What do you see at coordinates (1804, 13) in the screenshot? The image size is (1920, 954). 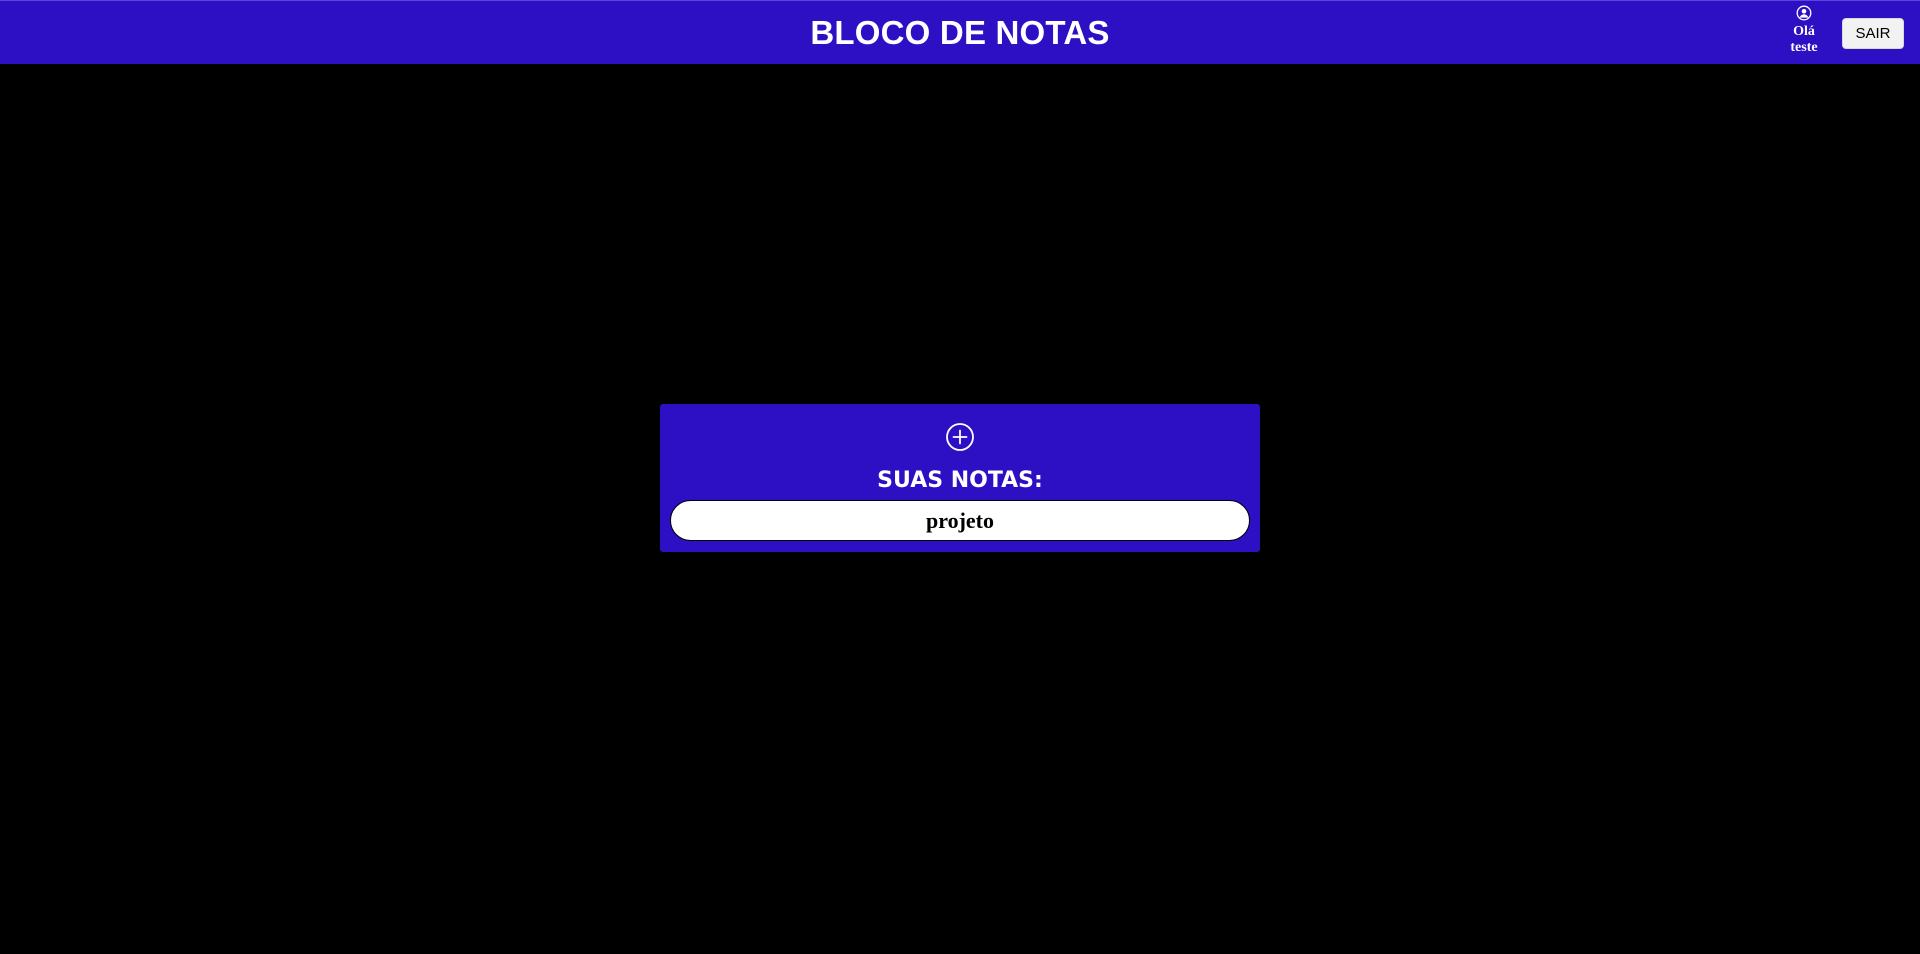 I see `user-circle-icon` at bounding box center [1804, 13].